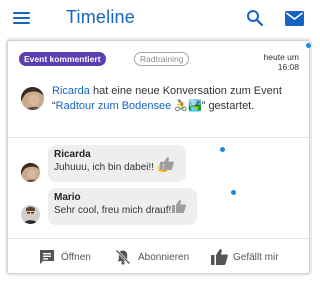 The width and height of the screenshot is (320, 281). What do you see at coordinates (281, 57) in the screenshot?
I see `timestamp-date: heute um` at bounding box center [281, 57].